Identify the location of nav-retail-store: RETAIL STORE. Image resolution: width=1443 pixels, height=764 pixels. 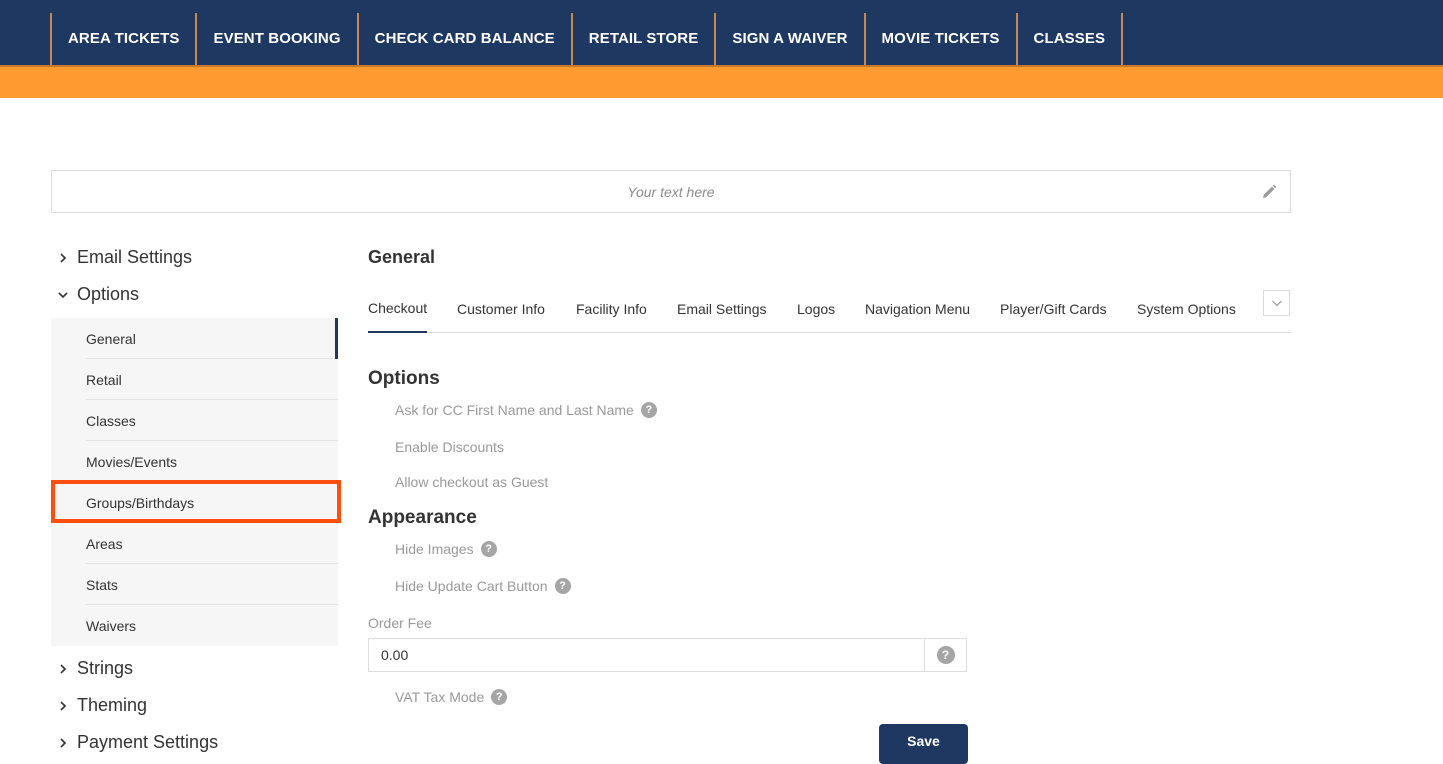
(642, 39).